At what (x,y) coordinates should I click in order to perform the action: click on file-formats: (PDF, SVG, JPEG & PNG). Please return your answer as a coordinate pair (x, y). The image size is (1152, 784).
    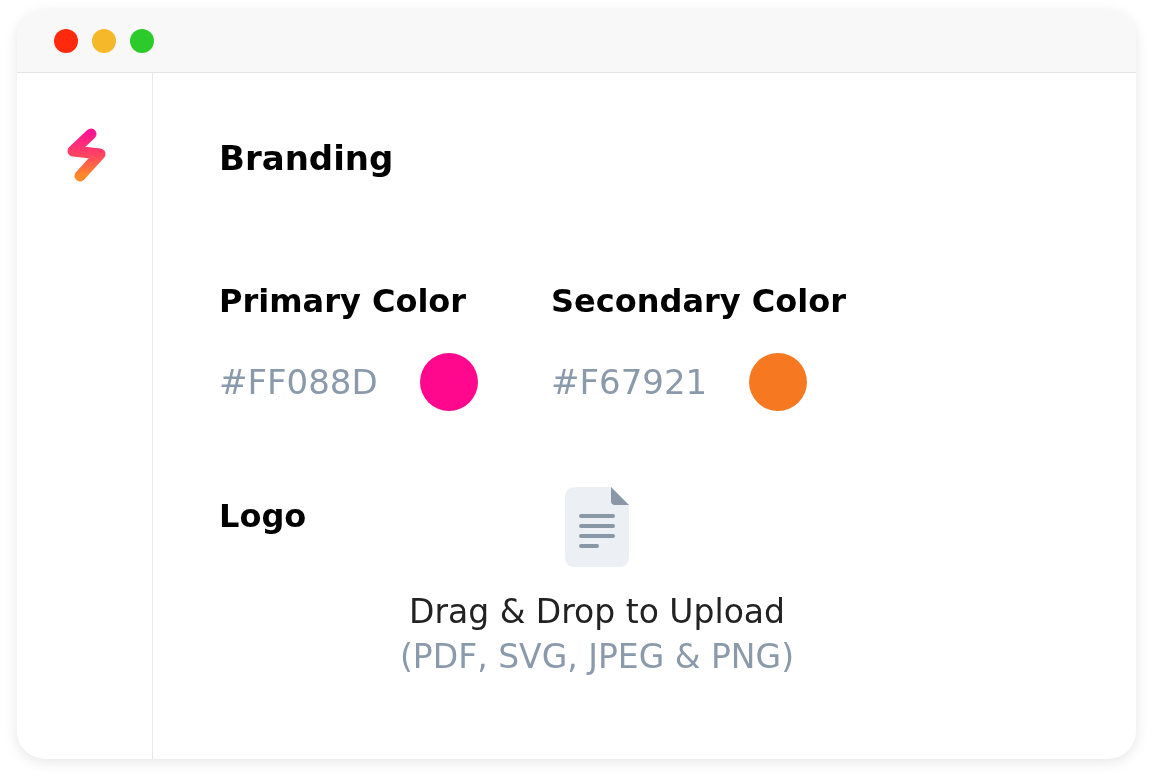
    Looking at the image, I should click on (597, 657).